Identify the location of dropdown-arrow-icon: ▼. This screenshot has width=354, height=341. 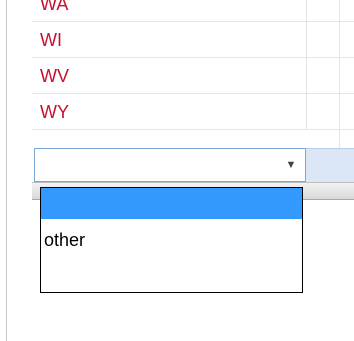
(291, 165).